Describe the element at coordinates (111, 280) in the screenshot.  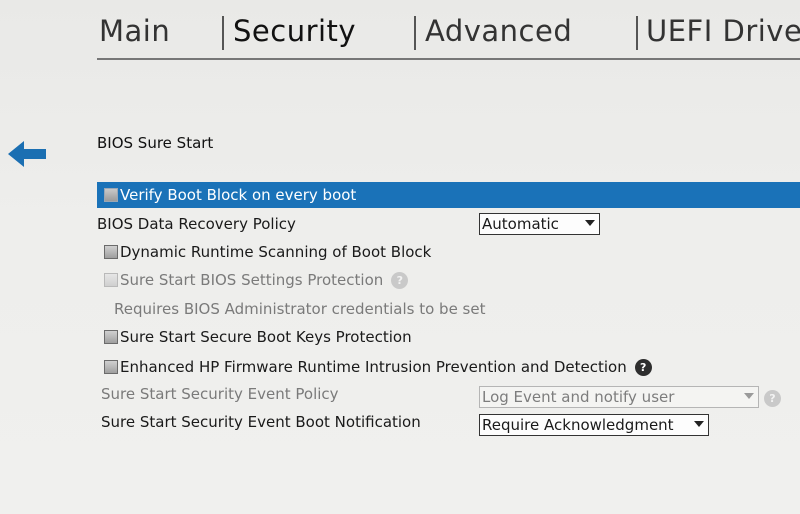
I see `settings-protection-checkbox` at that location.